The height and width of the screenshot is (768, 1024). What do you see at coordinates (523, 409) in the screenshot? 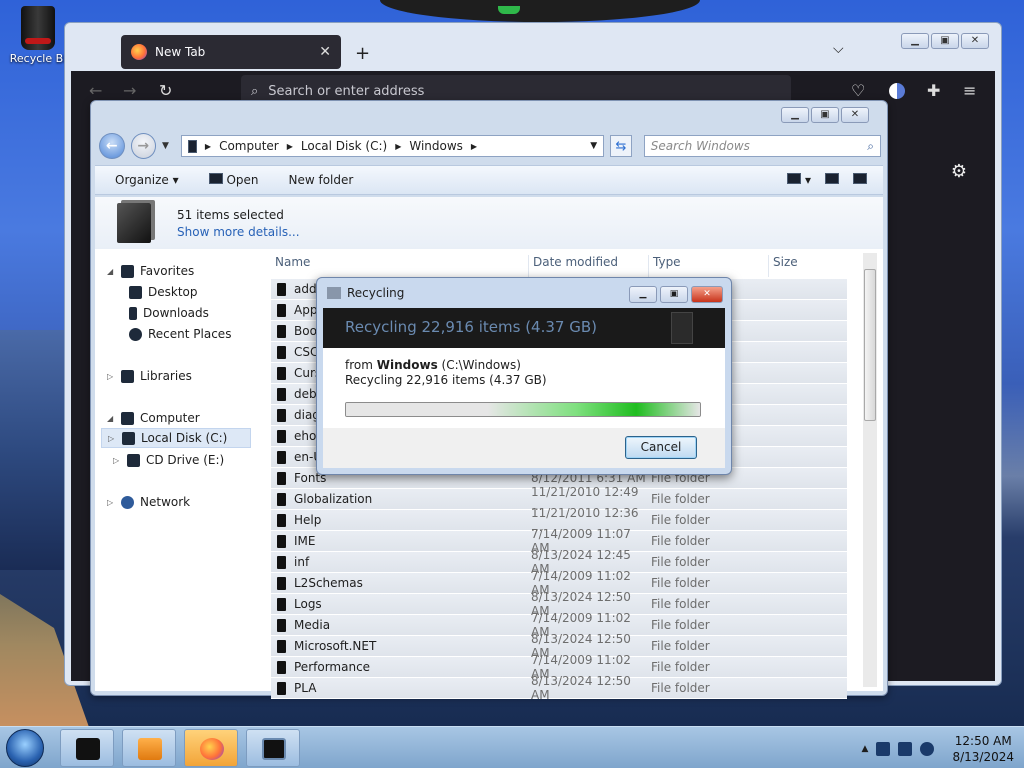
I see `progress-bar` at bounding box center [523, 409].